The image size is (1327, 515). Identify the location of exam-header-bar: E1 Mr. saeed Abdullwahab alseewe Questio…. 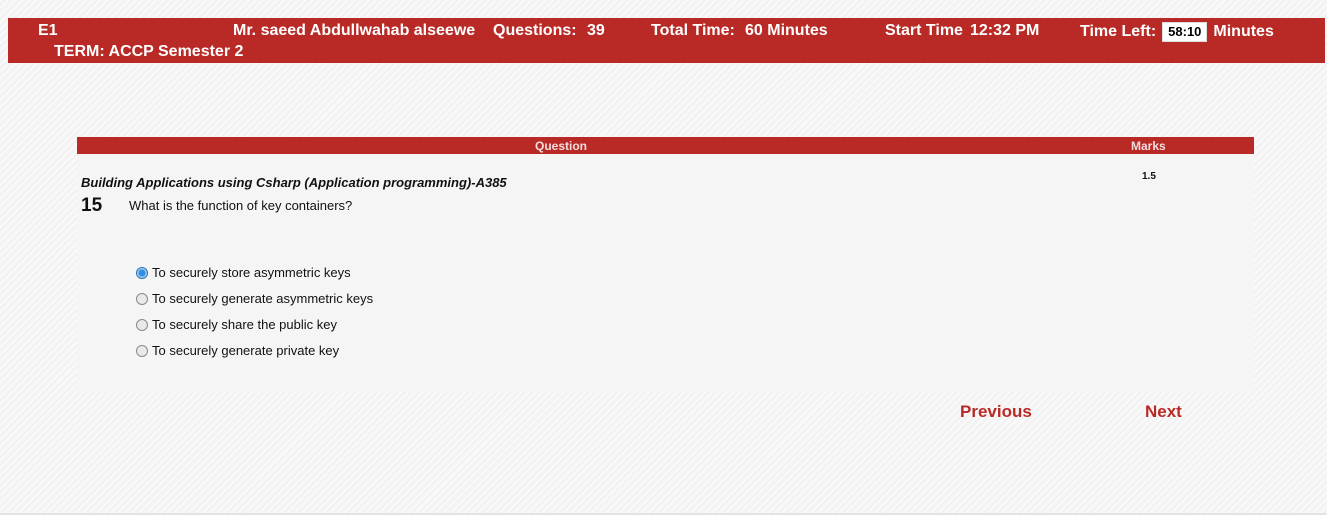
(666, 40).